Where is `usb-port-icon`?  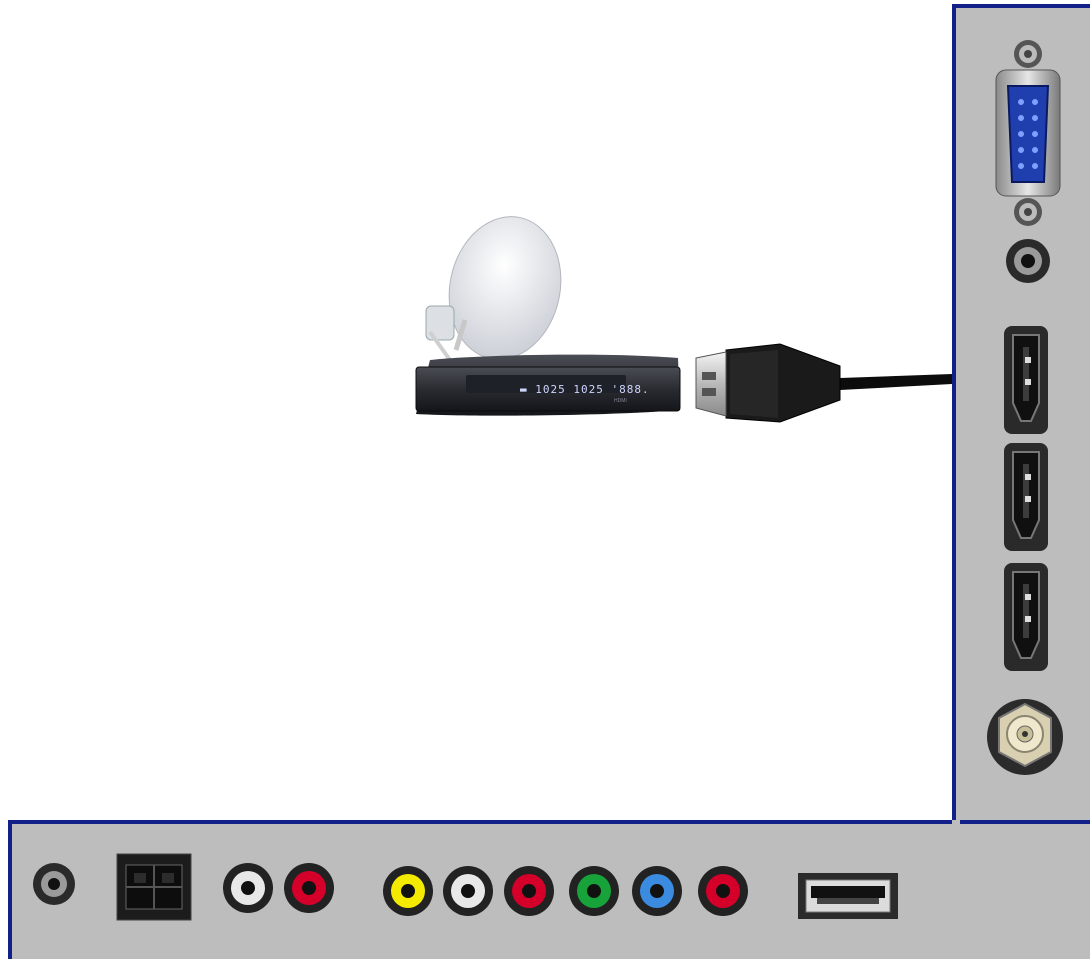
usb-port-icon is located at coordinates (848, 896).